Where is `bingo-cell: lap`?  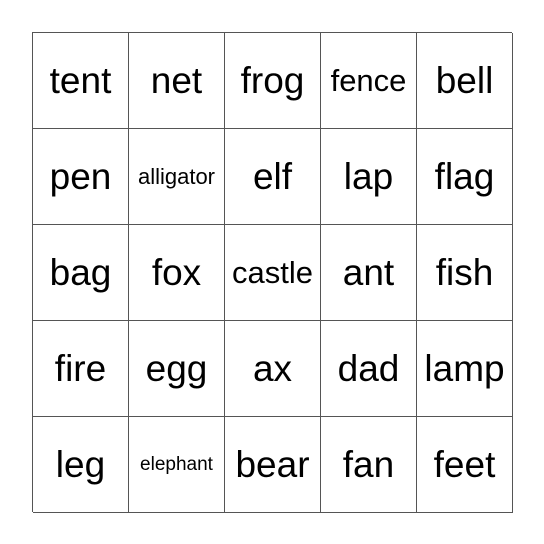
bingo-cell: lap is located at coordinates (369, 177).